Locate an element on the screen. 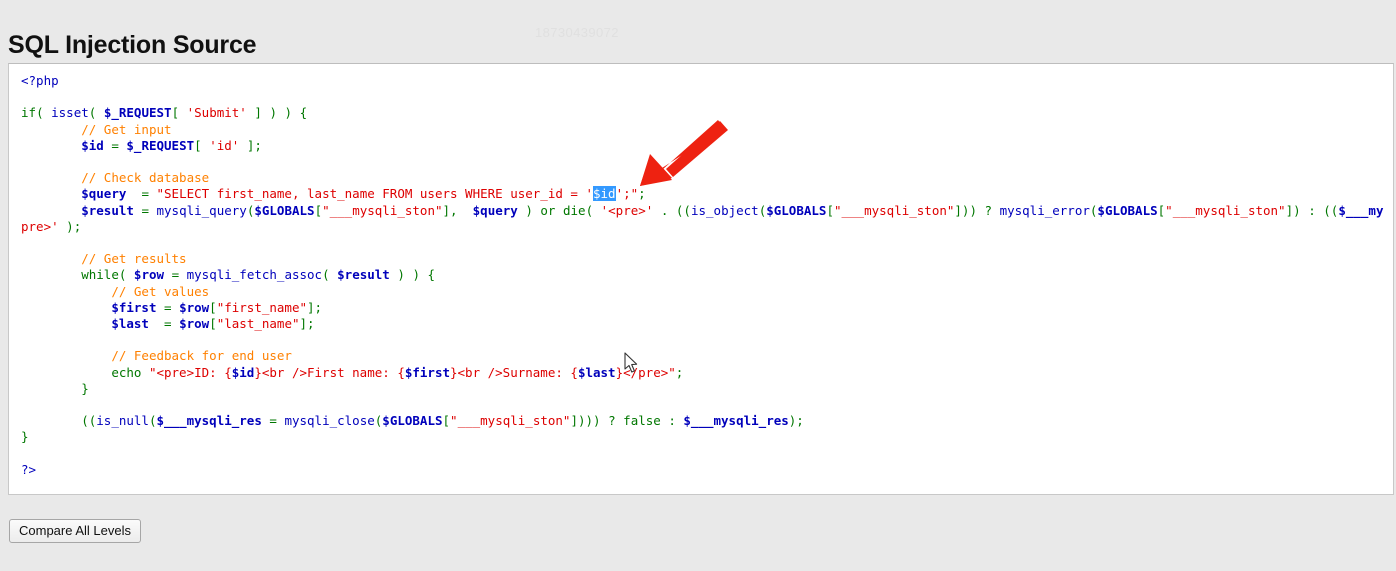 The image size is (1396, 571). page-title: SQL Injection Source is located at coordinates (132, 44).